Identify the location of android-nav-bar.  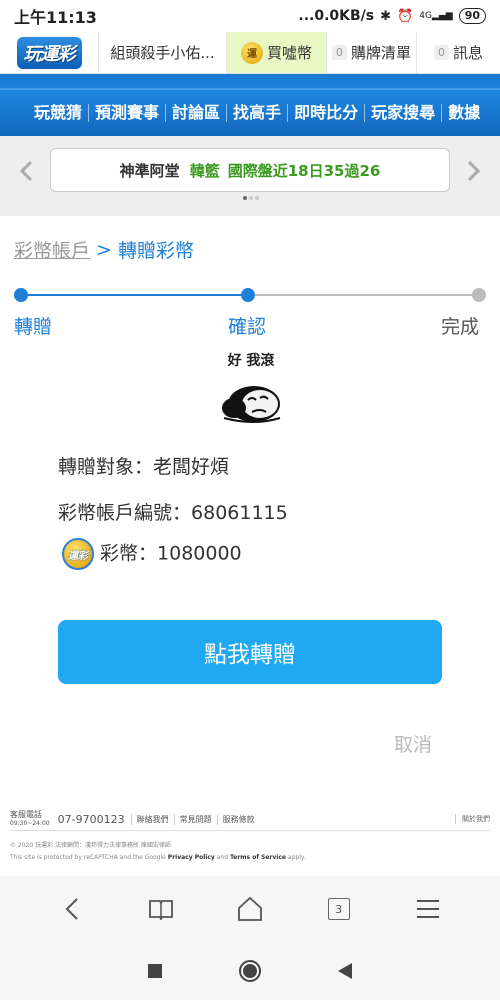
(250, 971).